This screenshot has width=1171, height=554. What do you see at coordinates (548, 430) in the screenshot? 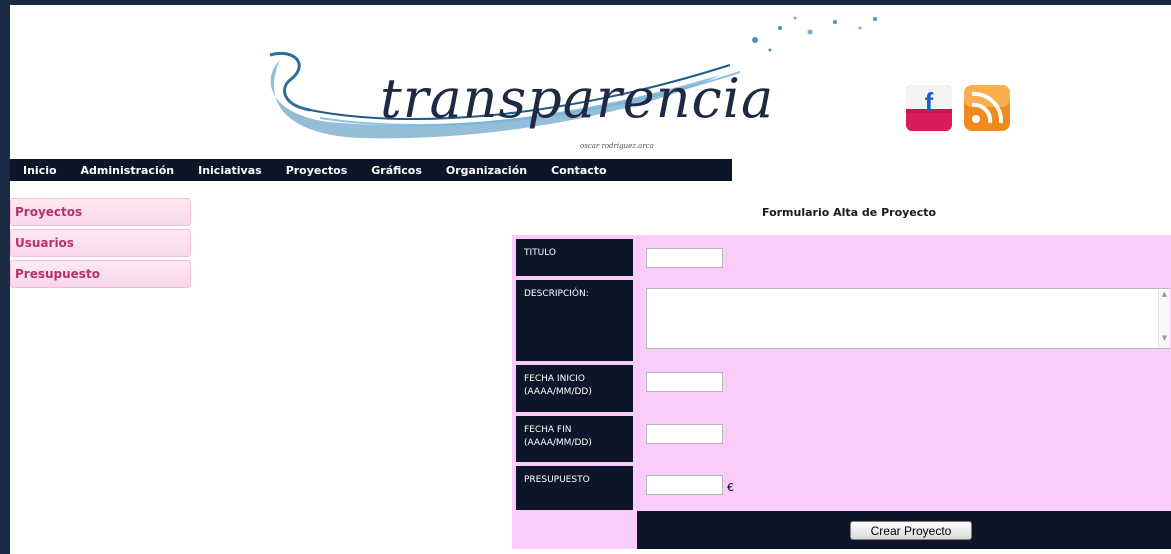
I see `fecha-fin-label: FECHA FIN` at bounding box center [548, 430].